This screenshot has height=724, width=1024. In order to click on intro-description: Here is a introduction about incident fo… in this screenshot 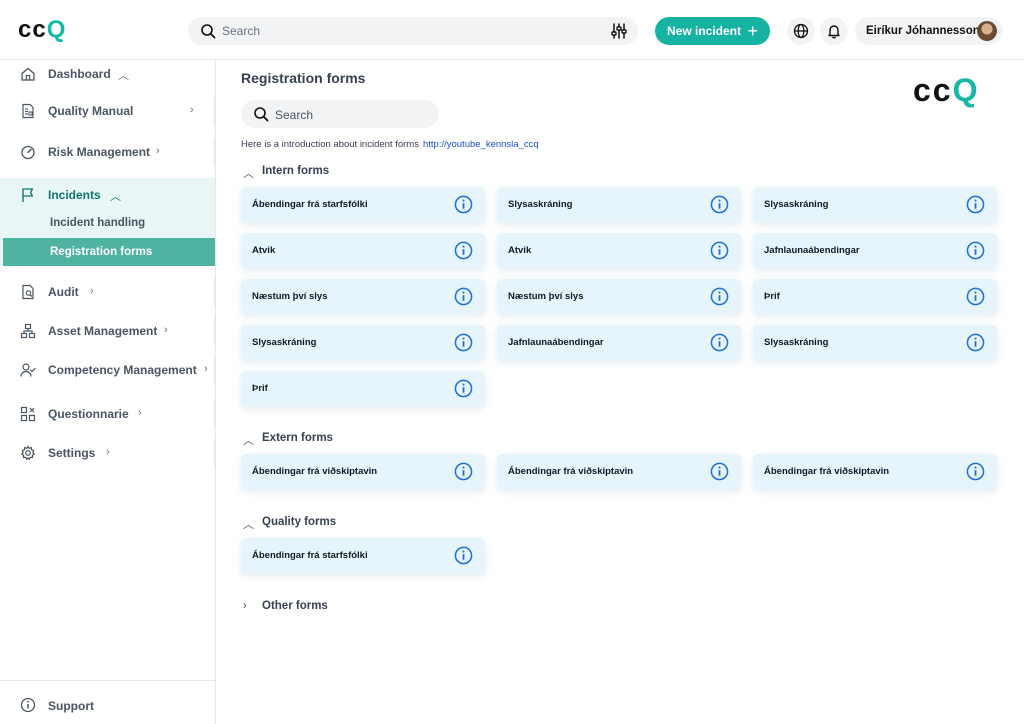, I will do `click(330, 144)`.